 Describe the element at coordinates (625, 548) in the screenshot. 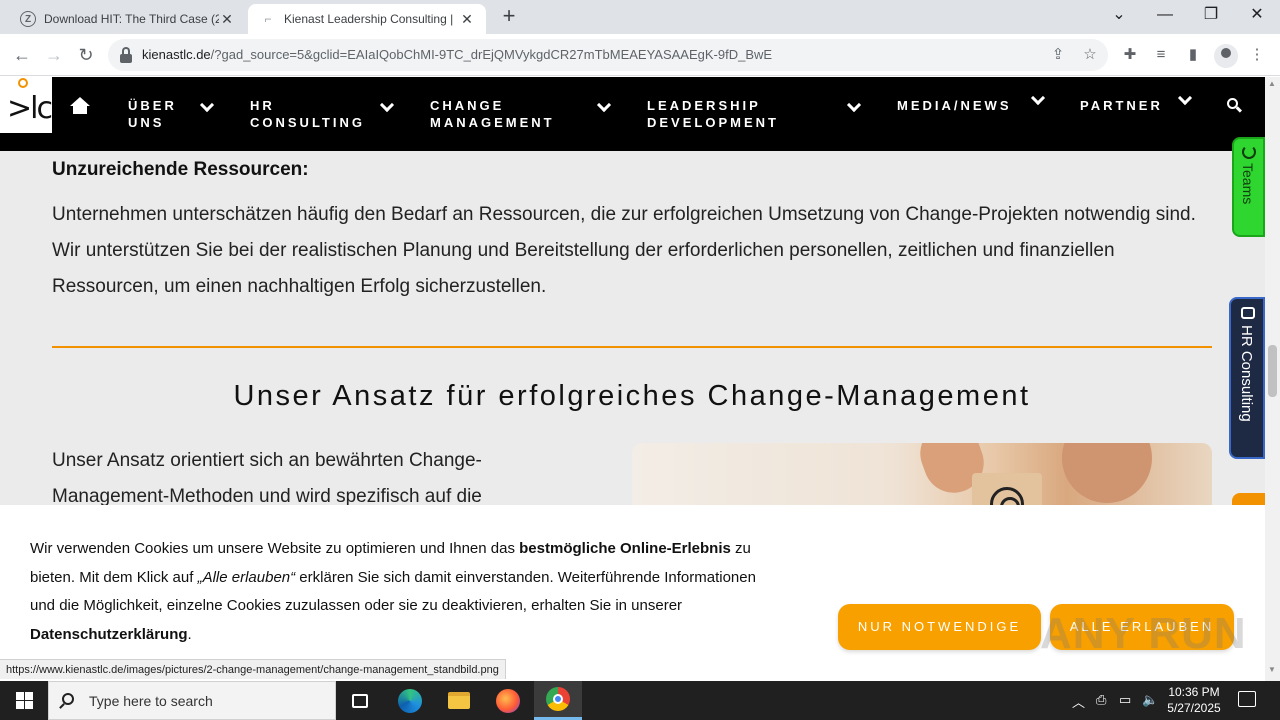

I see `cookie-text-bold: bestmögliche Online-Erlebnis` at that location.